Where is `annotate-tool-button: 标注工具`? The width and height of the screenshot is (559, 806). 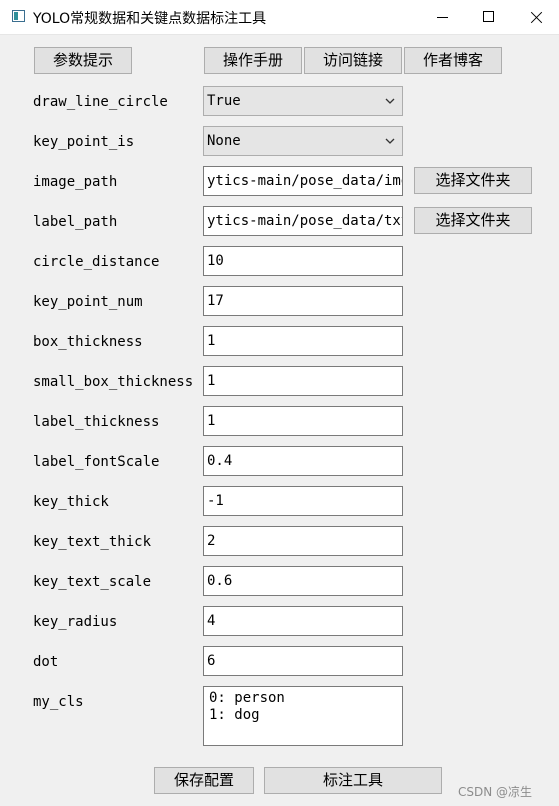
annotate-tool-button: 标注工具 is located at coordinates (353, 780).